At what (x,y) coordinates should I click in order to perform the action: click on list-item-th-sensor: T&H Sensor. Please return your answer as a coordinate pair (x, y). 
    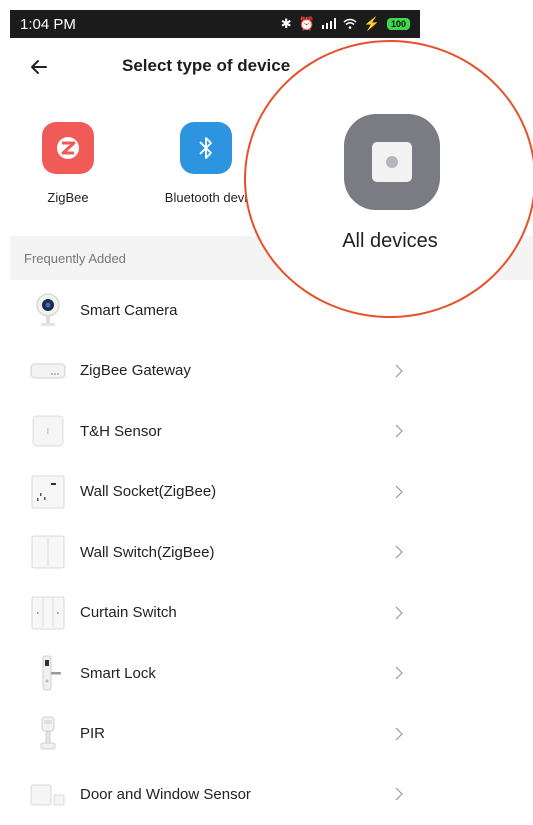
    Looking at the image, I should click on (215, 431).